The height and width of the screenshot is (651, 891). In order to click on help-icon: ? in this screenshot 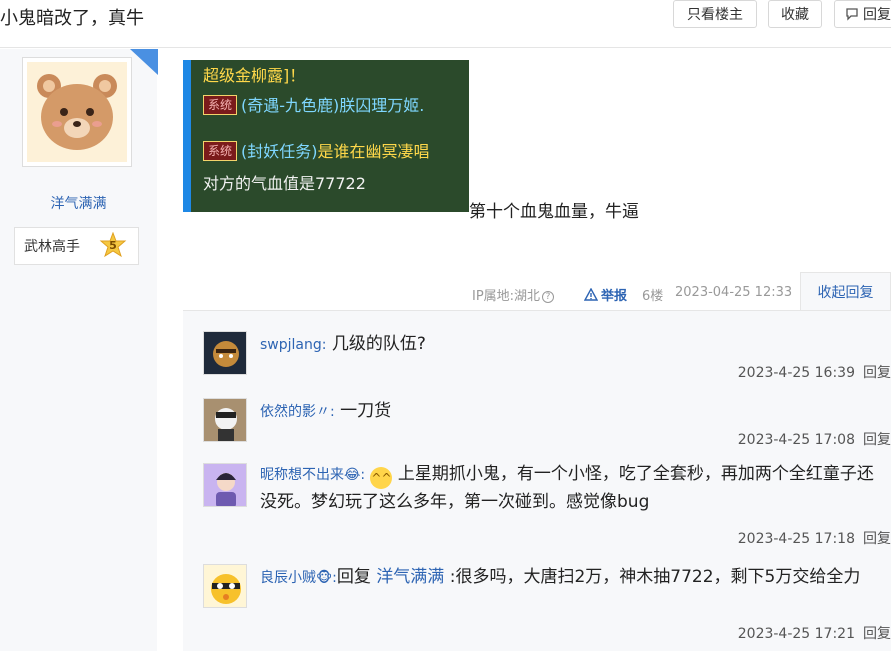, I will do `click(548, 297)`.